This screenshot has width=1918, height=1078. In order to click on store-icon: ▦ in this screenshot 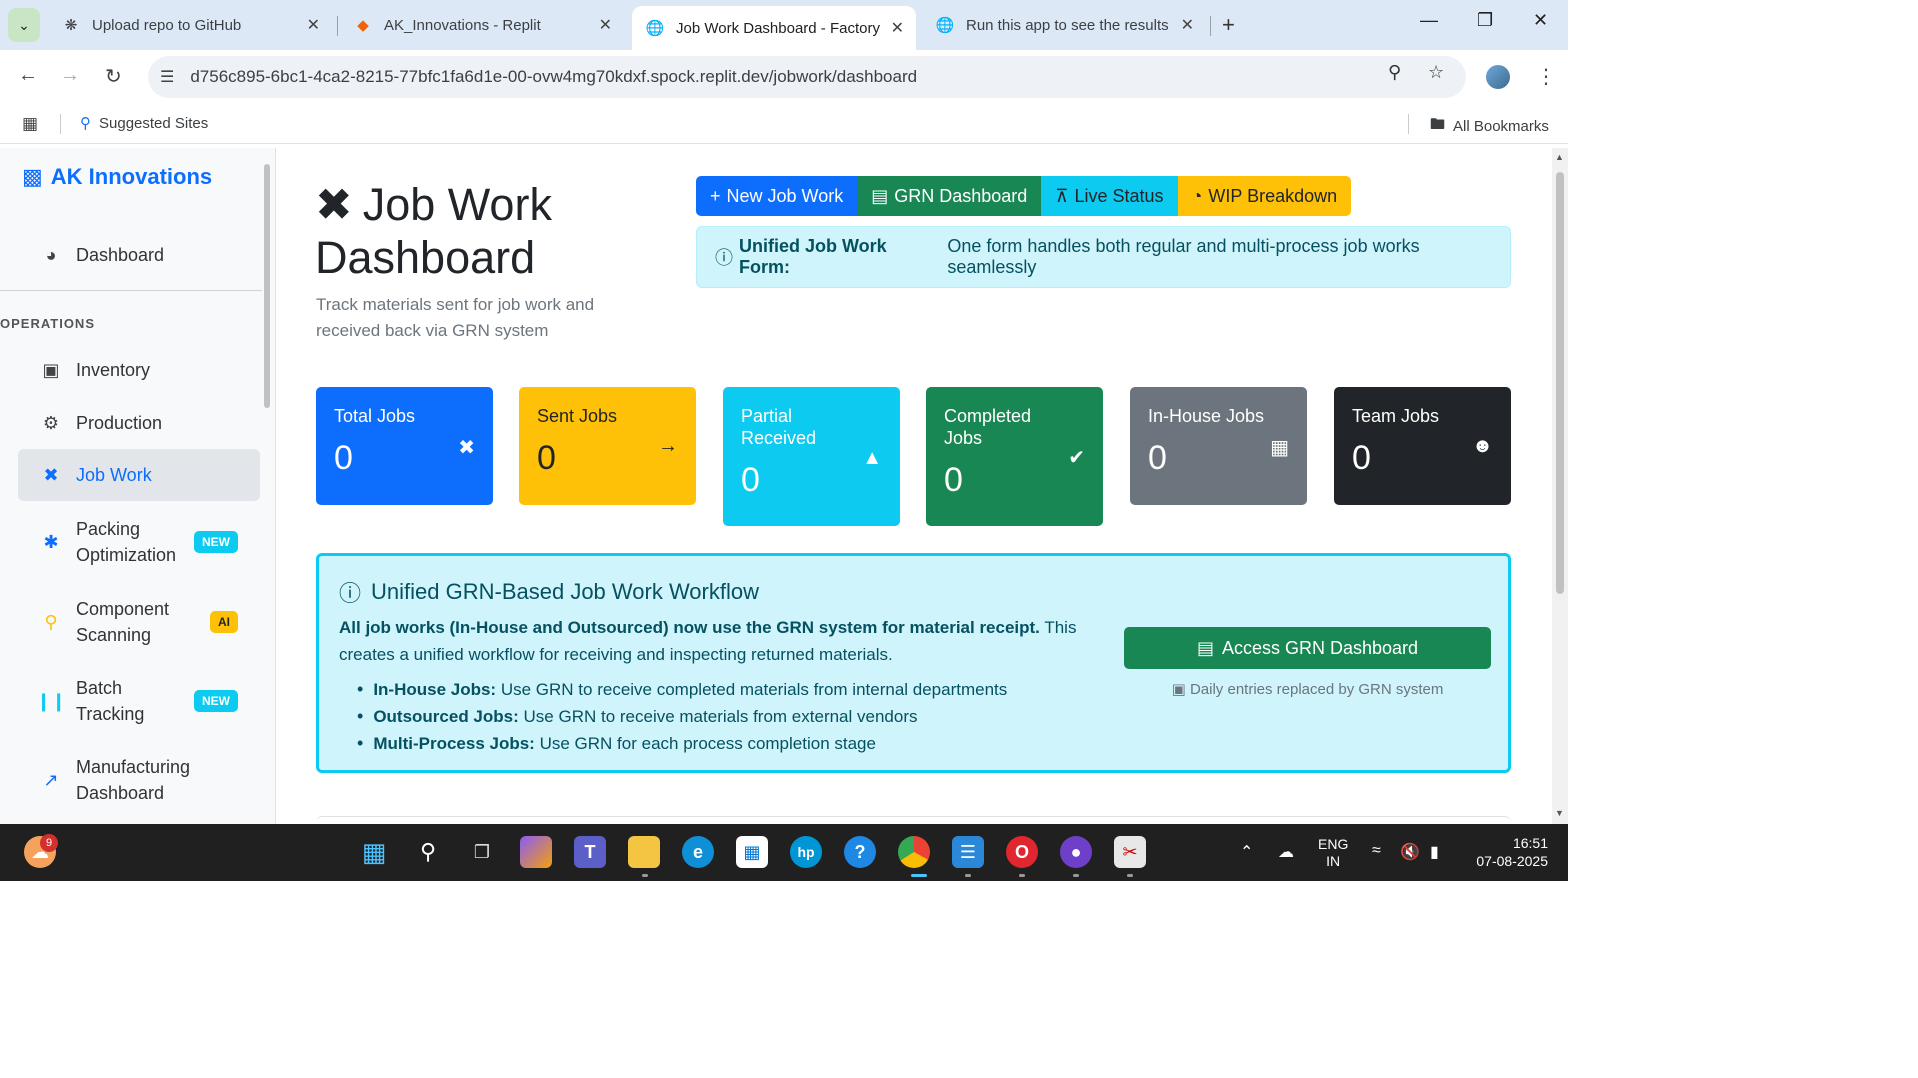, I will do `click(752, 852)`.